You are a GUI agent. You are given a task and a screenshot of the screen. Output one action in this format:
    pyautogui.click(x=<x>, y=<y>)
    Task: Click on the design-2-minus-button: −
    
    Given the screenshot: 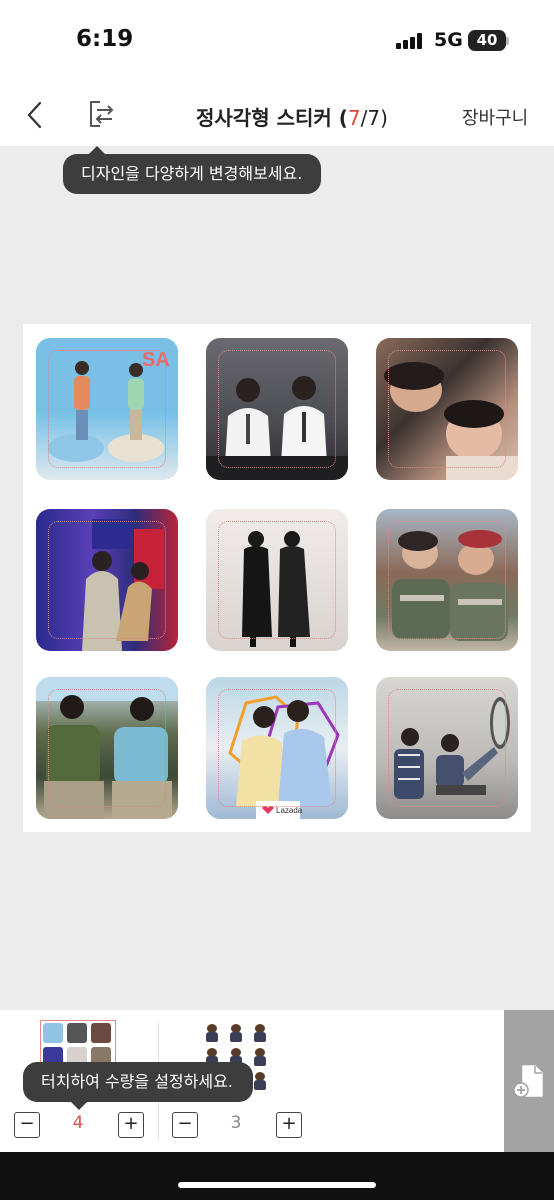 What is the action you would take?
    pyautogui.click(x=185, y=1125)
    